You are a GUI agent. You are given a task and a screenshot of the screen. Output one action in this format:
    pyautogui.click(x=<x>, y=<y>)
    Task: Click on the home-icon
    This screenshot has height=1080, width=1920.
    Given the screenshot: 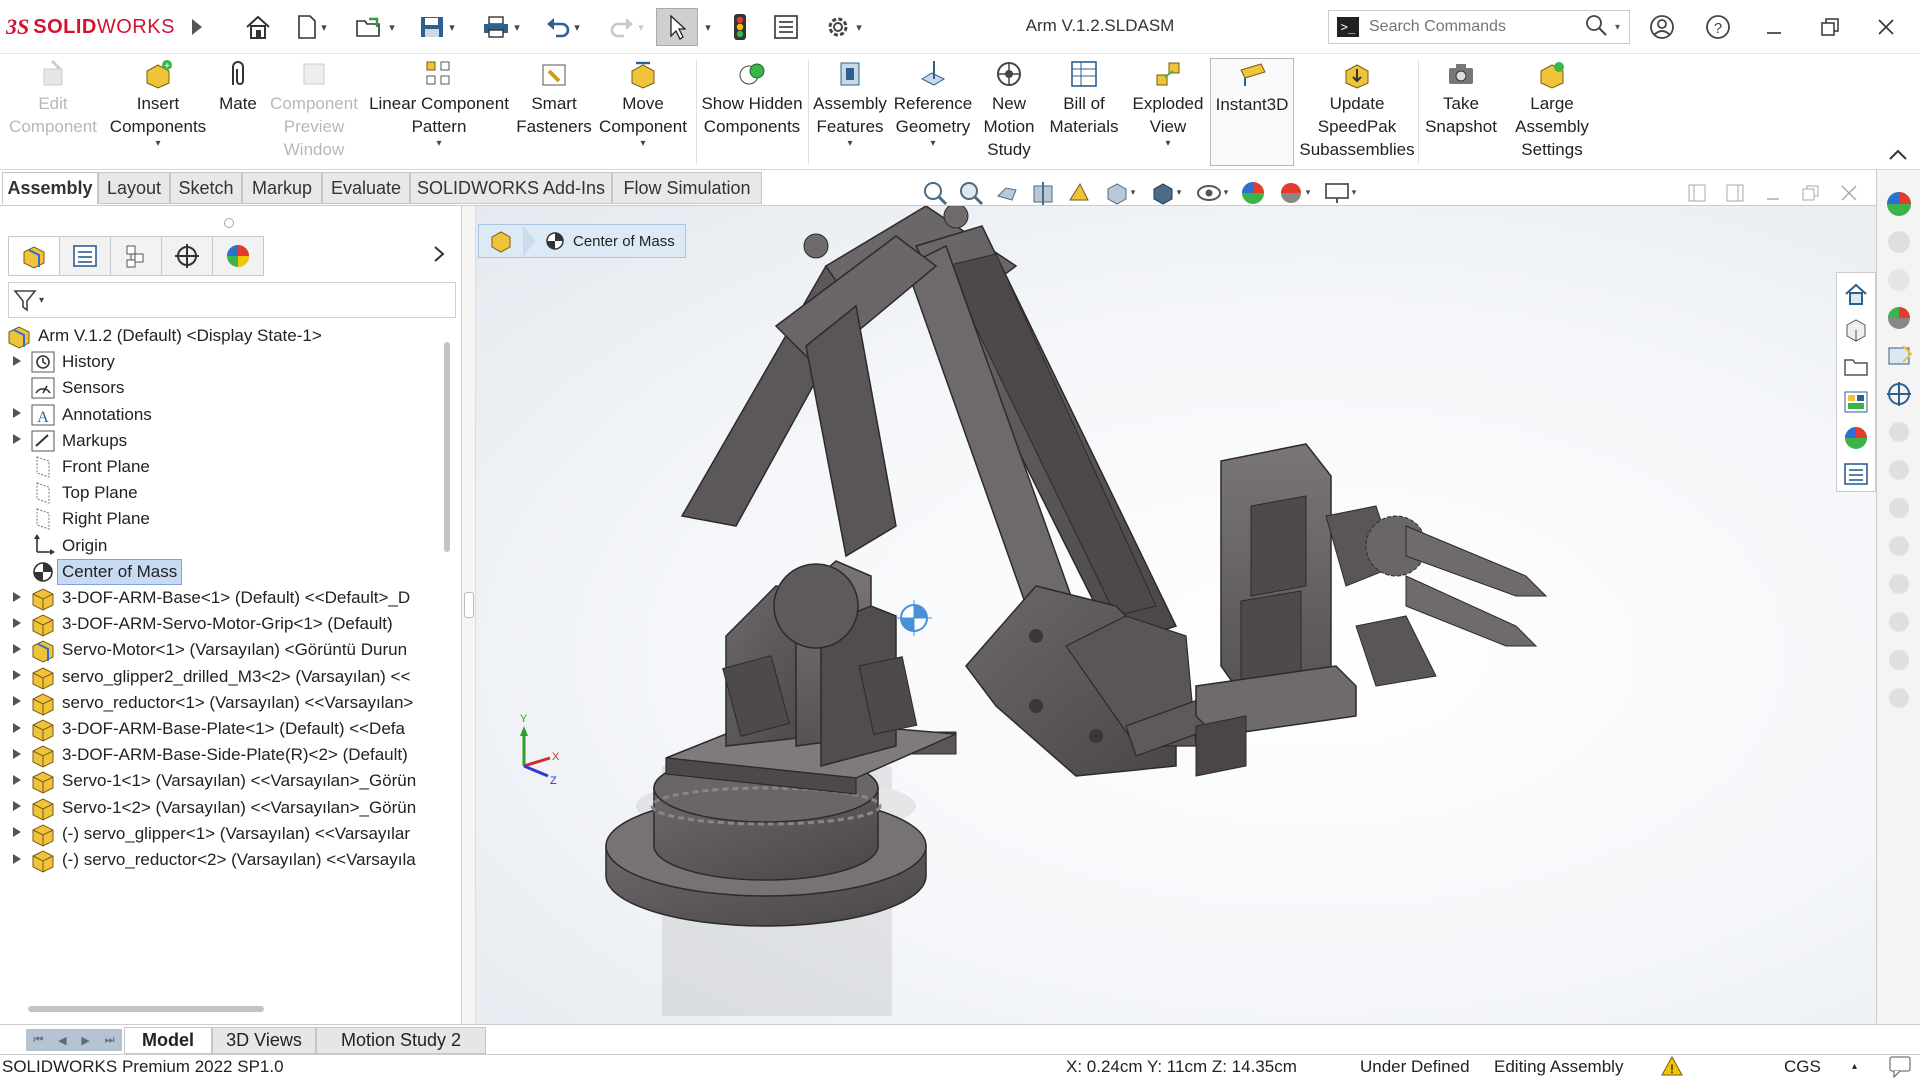 What is the action you would take?
    pyautogui.click(x=258, y=27)
    